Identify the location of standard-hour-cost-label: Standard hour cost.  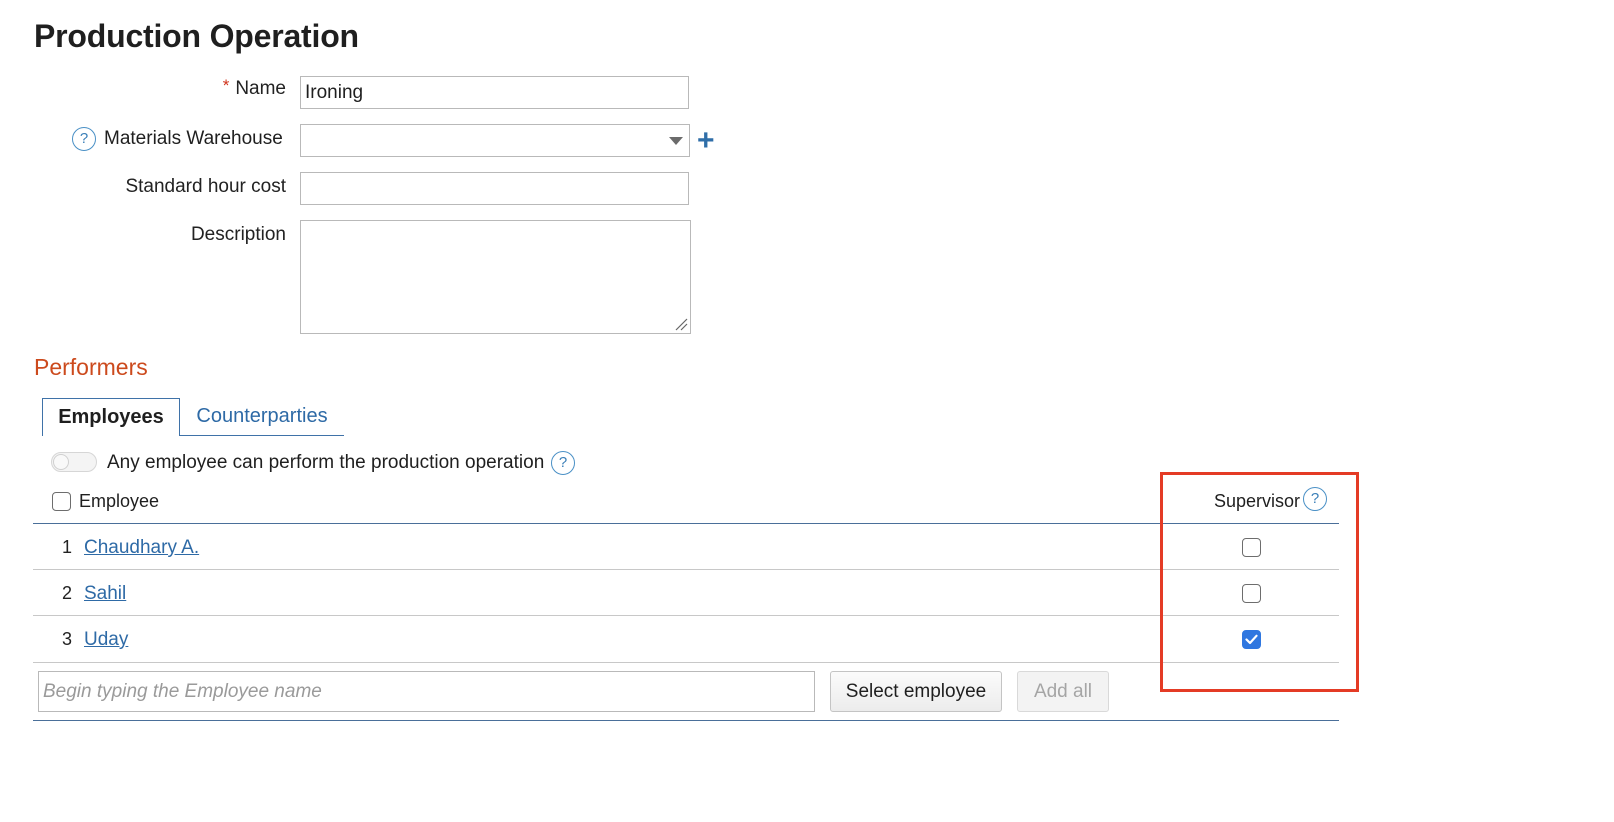
(205, 186).